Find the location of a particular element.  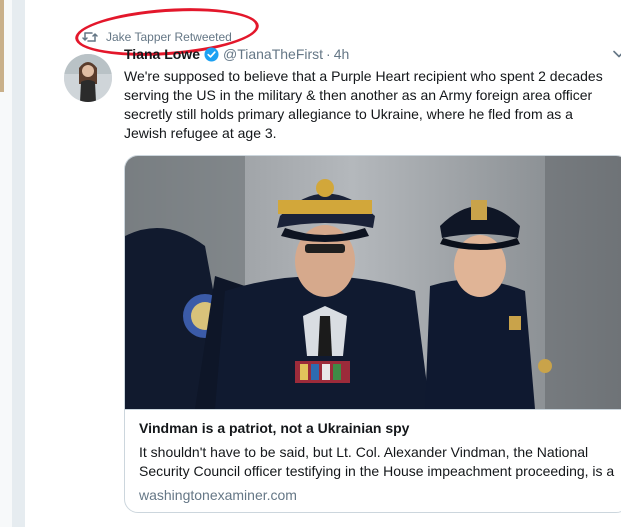

chevron-down-icon is located at coordinates (617, 54).